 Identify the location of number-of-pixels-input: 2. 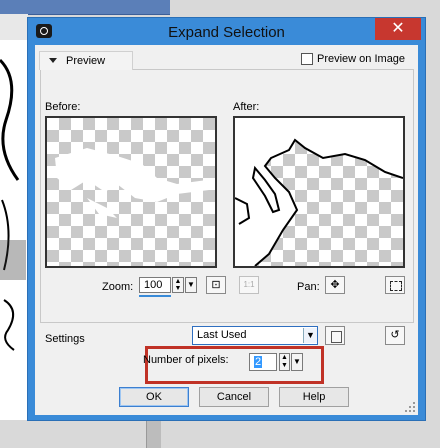
(263, 362).